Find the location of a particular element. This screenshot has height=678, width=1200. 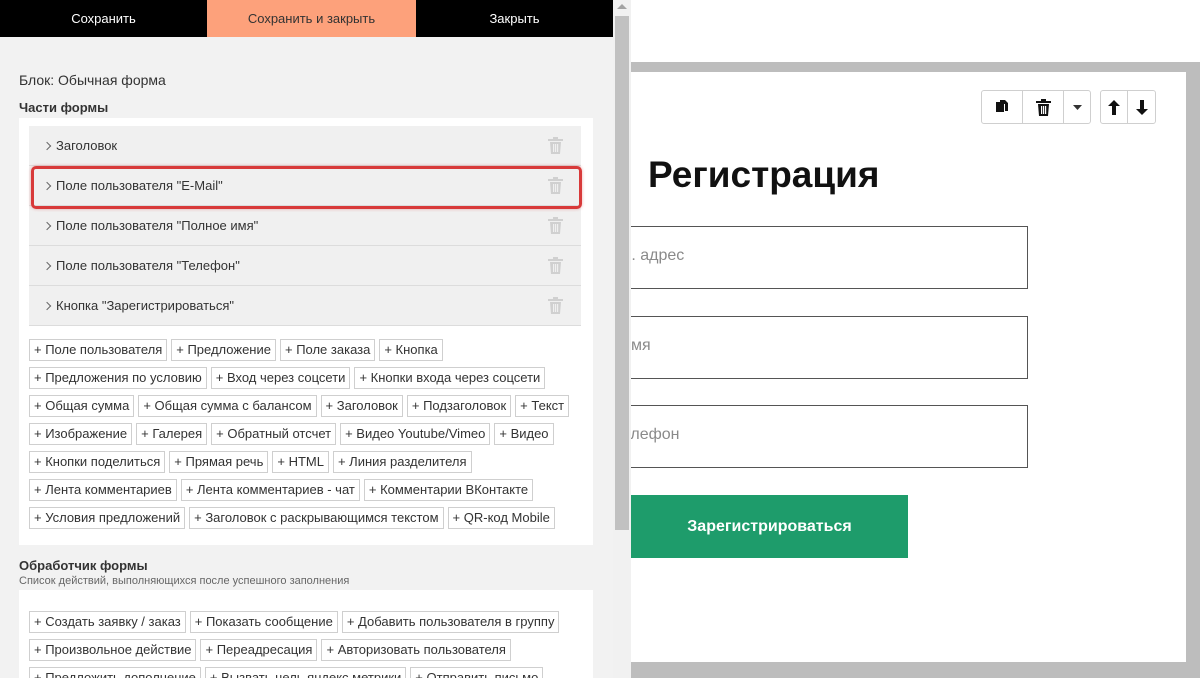

save-and-close-button: Сохранить и закрыть is located at coordinates (311, 18).